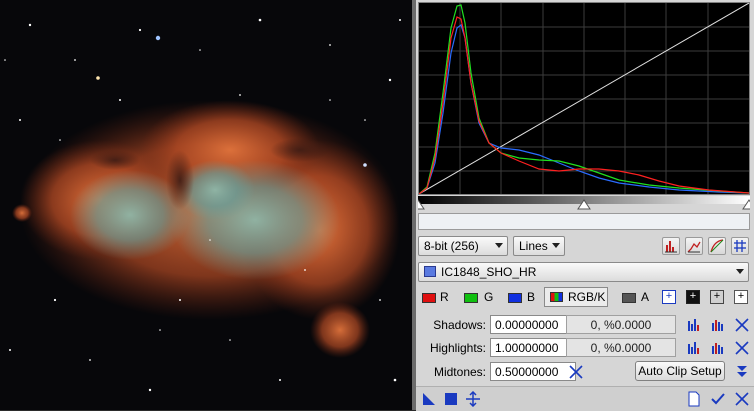 The width and height of the screenshot is (754, 411). I want to click on green-channel-swatch, so click(471, 298).